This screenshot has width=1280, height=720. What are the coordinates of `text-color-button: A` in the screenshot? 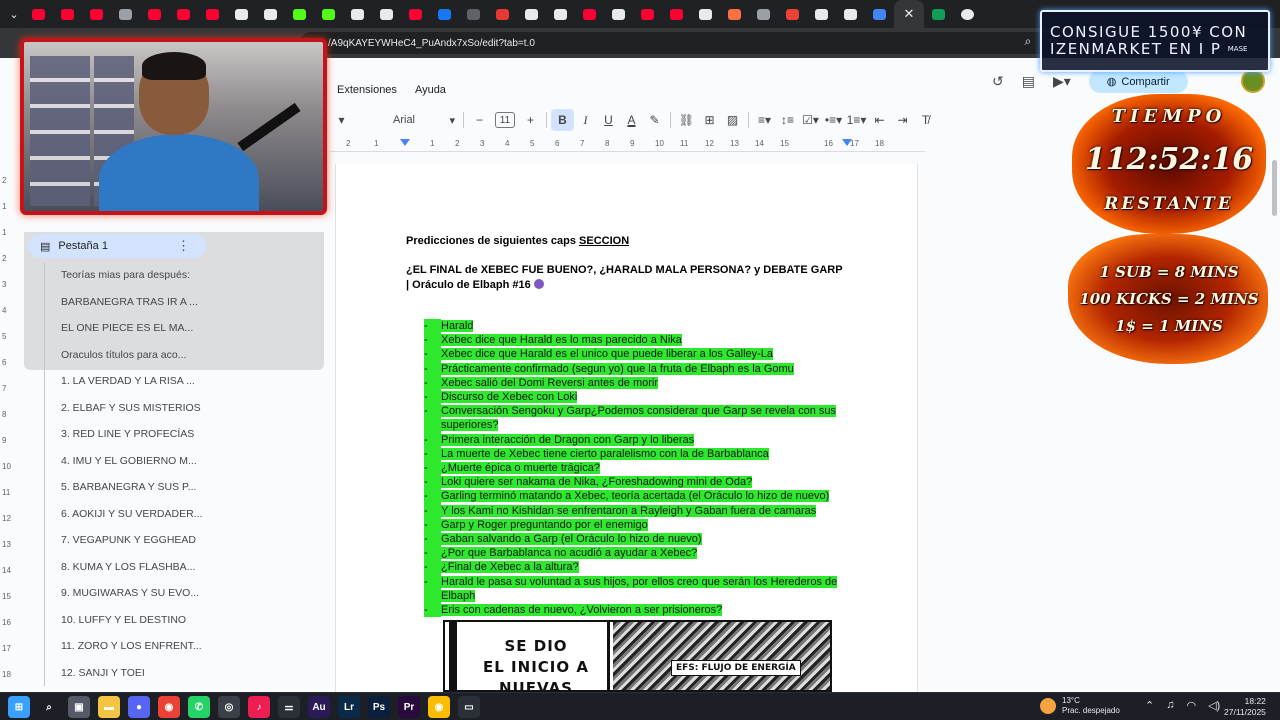 It's located at (631, 120).